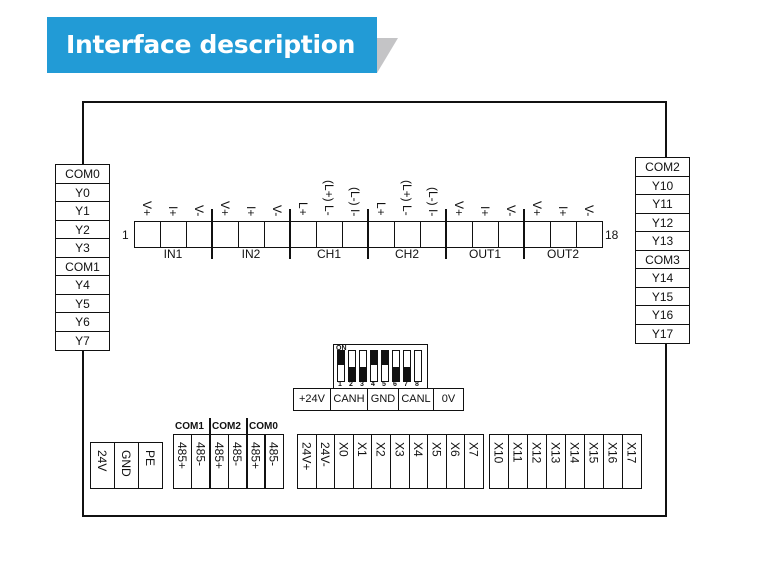 This screenshot has height=568, width=772. I want to click on terminal-pin: Y15, so click(662, 297).